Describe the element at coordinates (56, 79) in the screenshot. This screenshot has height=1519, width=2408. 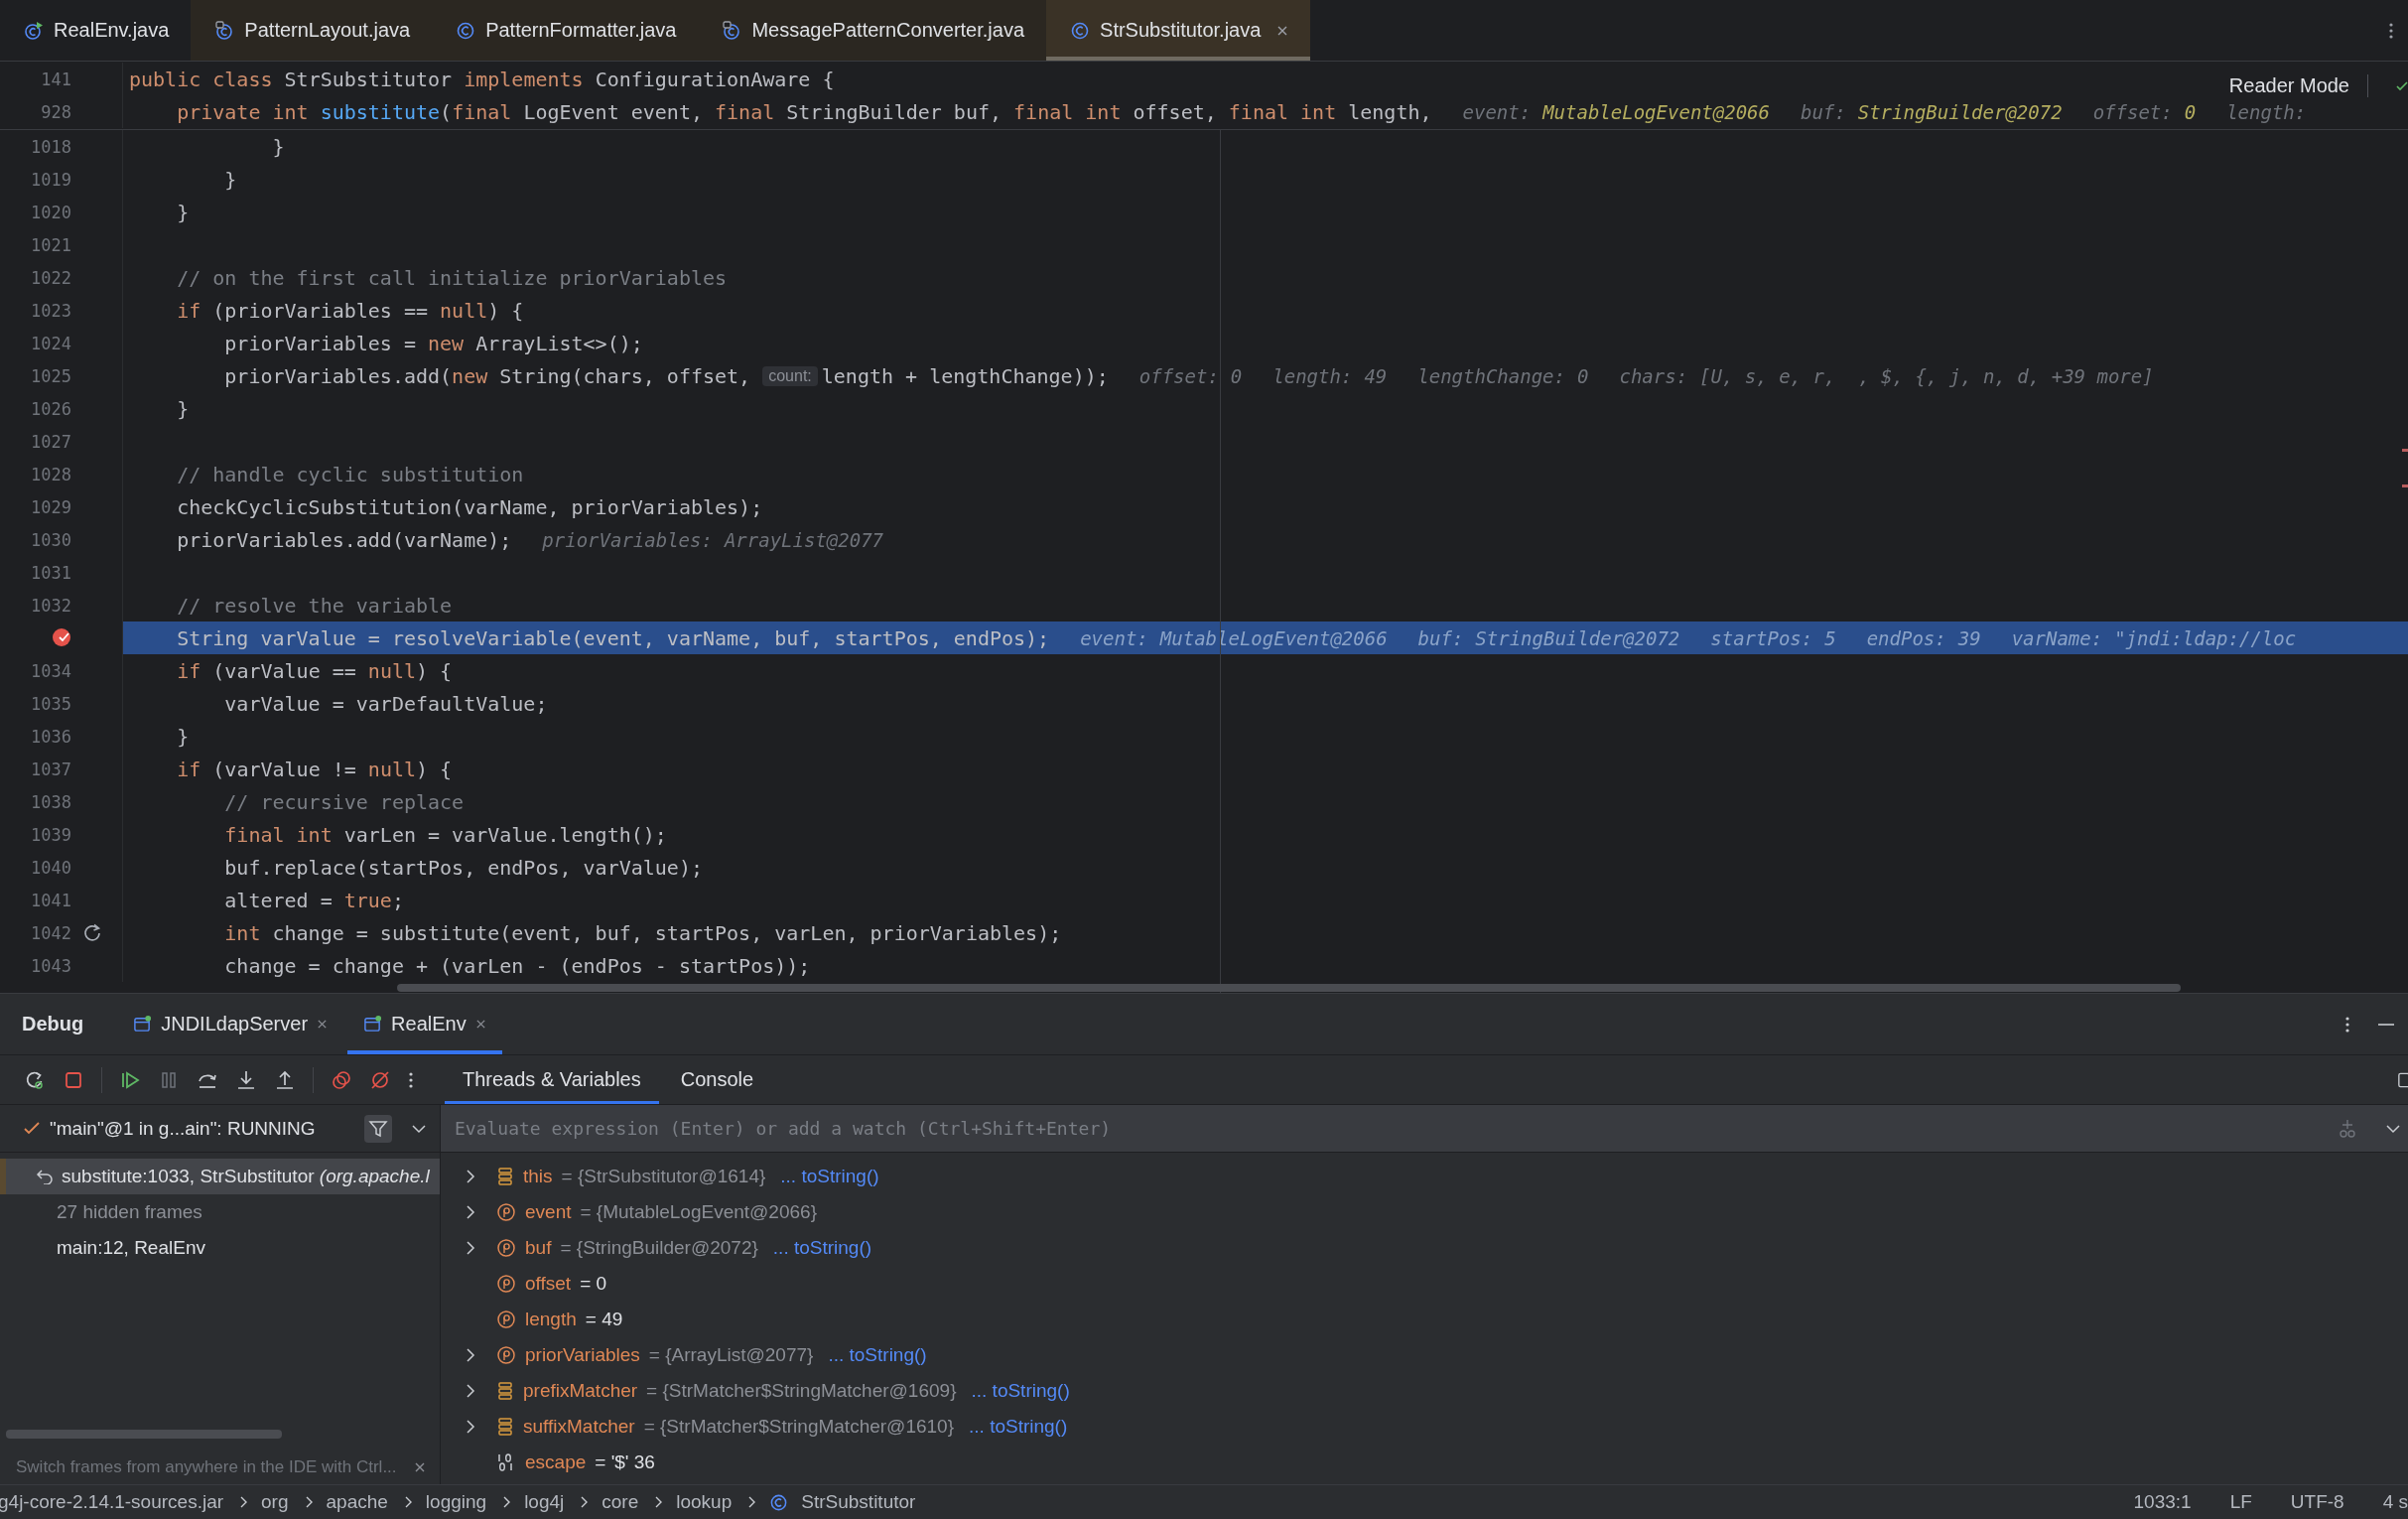
I see `line-number: 141` at that location.